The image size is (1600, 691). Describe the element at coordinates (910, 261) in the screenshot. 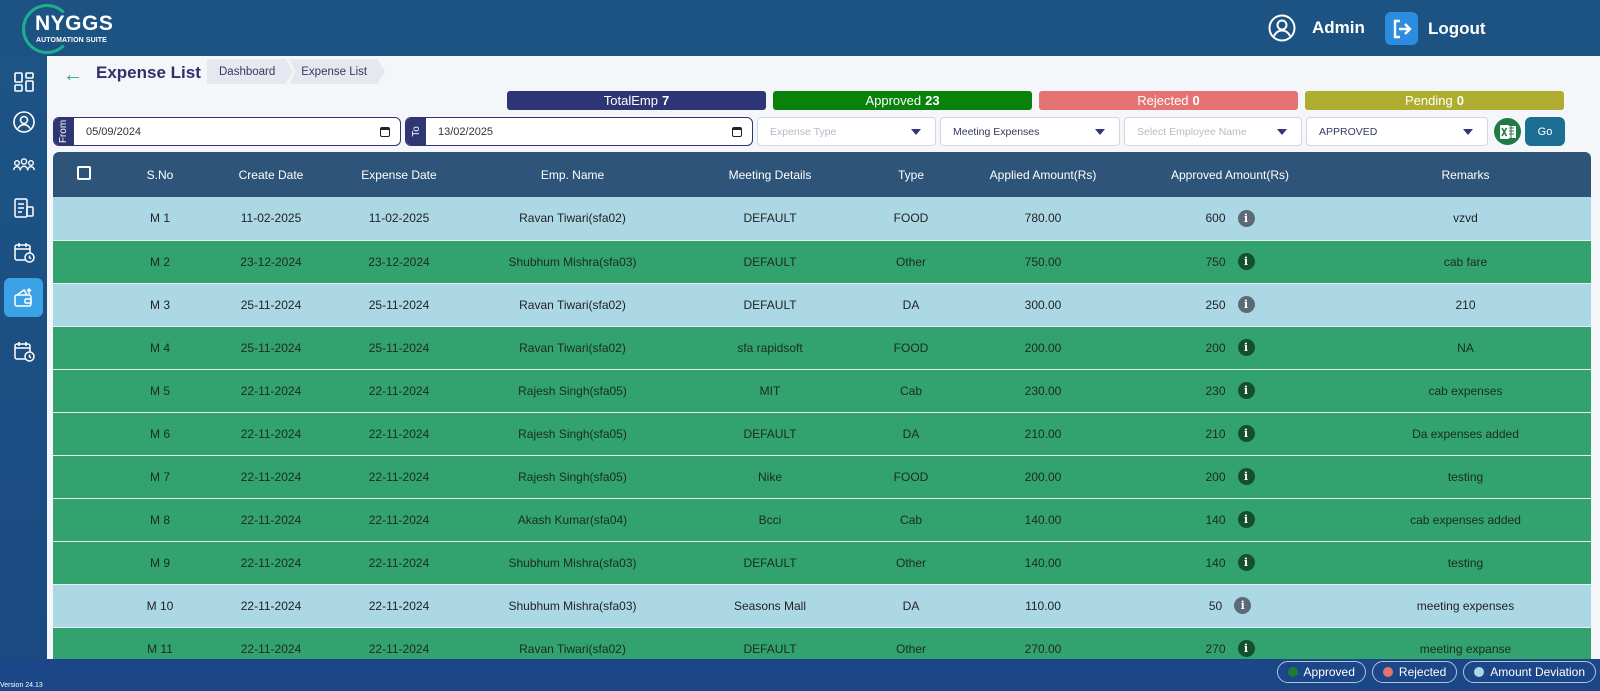

I see `cell-type: Other` at that location.